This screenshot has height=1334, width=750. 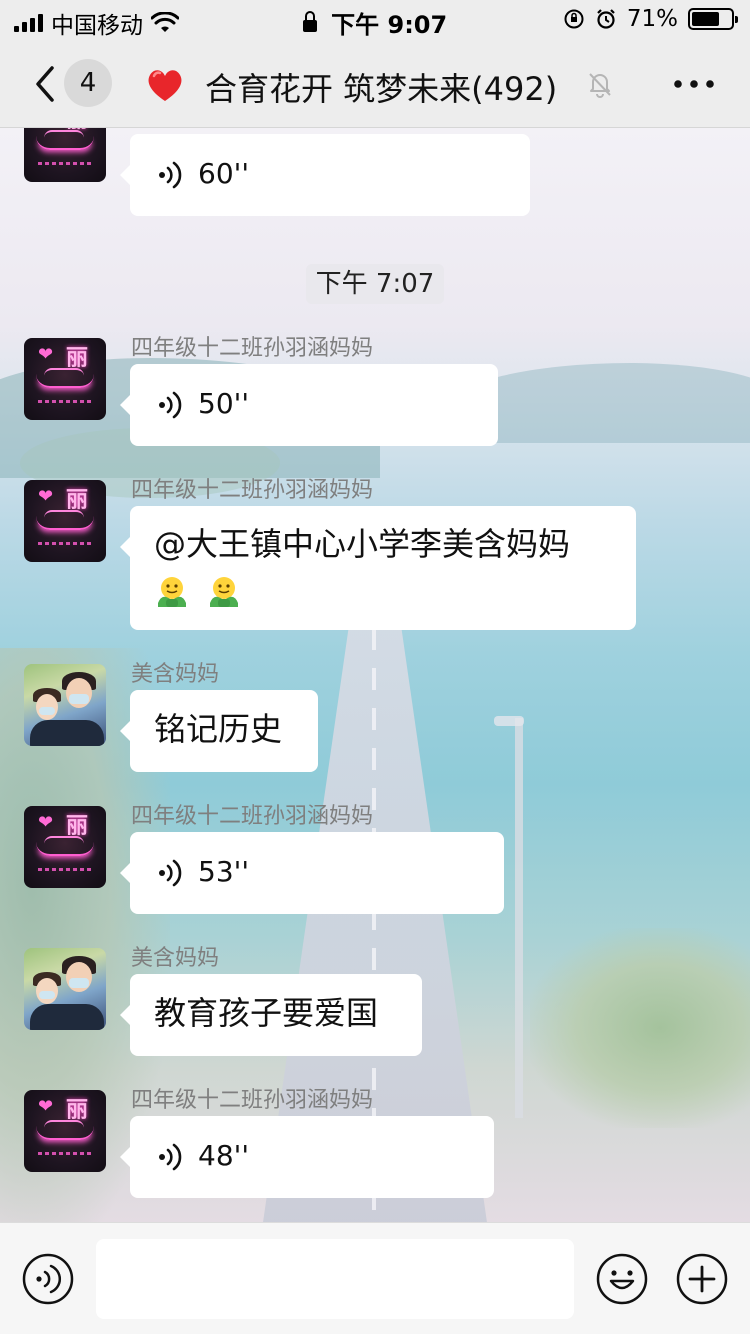 I want to click on message-input, so click(x=335, y=1279).